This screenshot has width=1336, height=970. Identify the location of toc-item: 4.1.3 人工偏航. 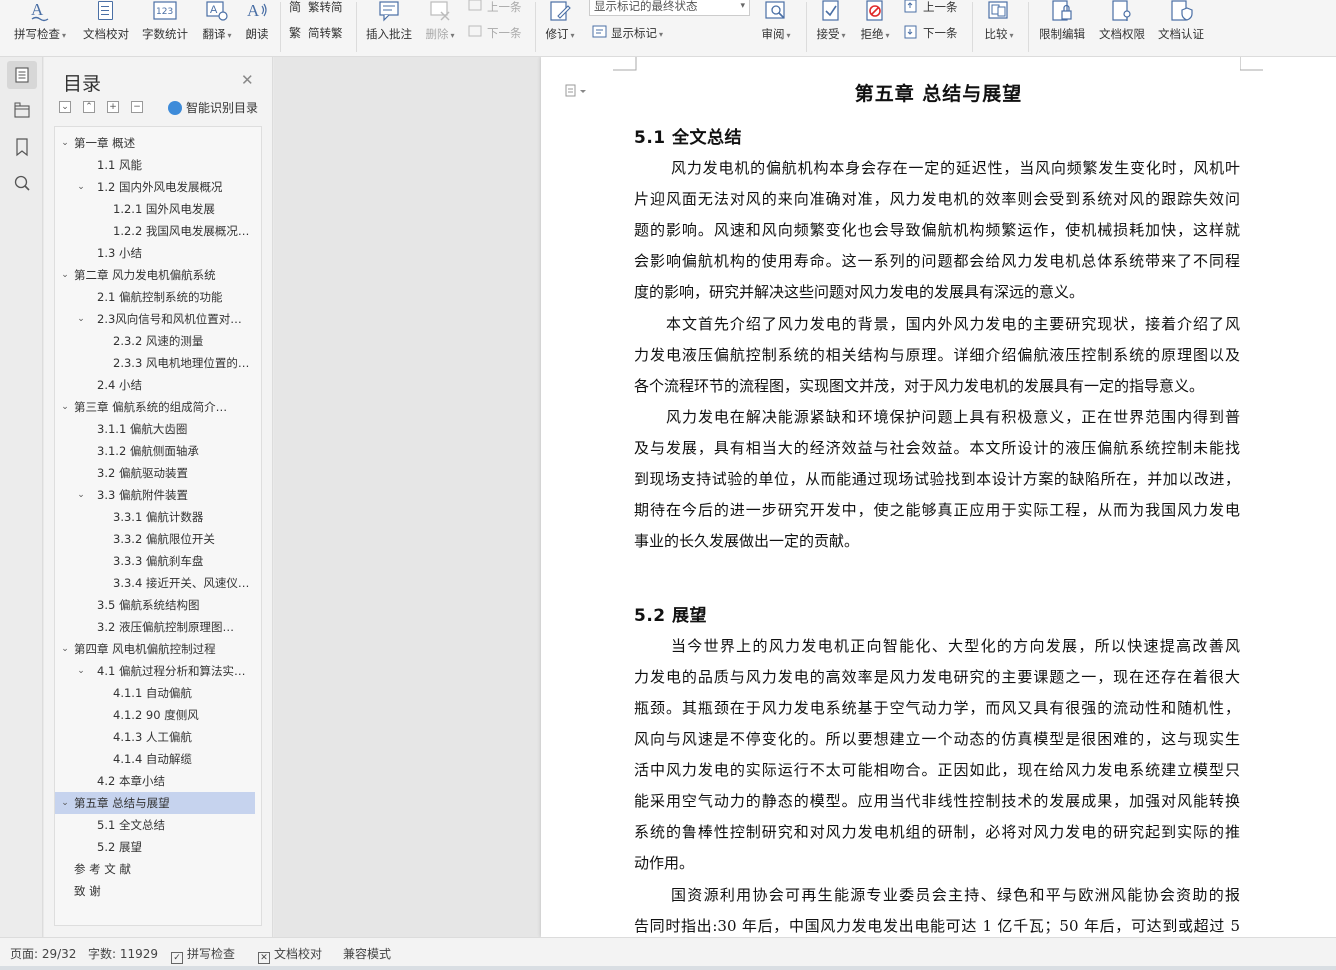
(155, 737).